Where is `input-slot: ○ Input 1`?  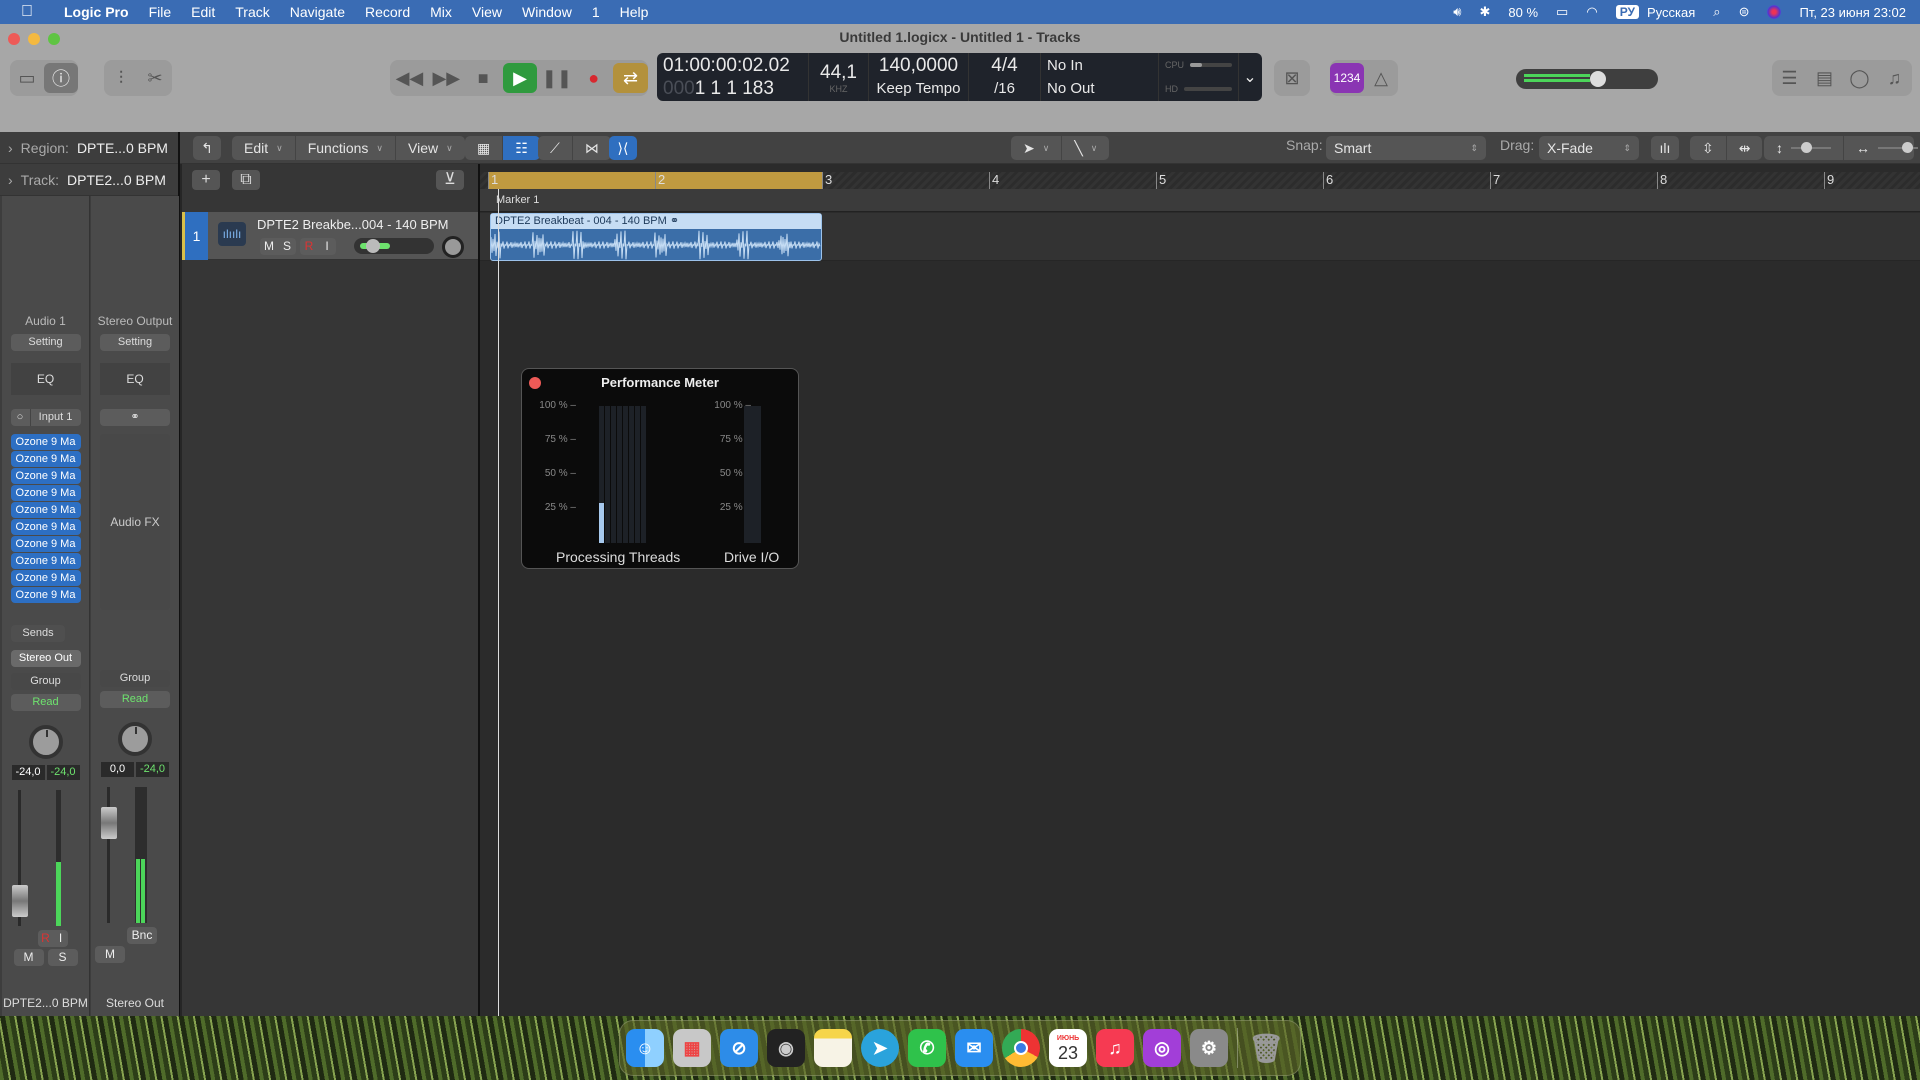
input-slot: ○ Input 1 is located at coordinates (45, 417).